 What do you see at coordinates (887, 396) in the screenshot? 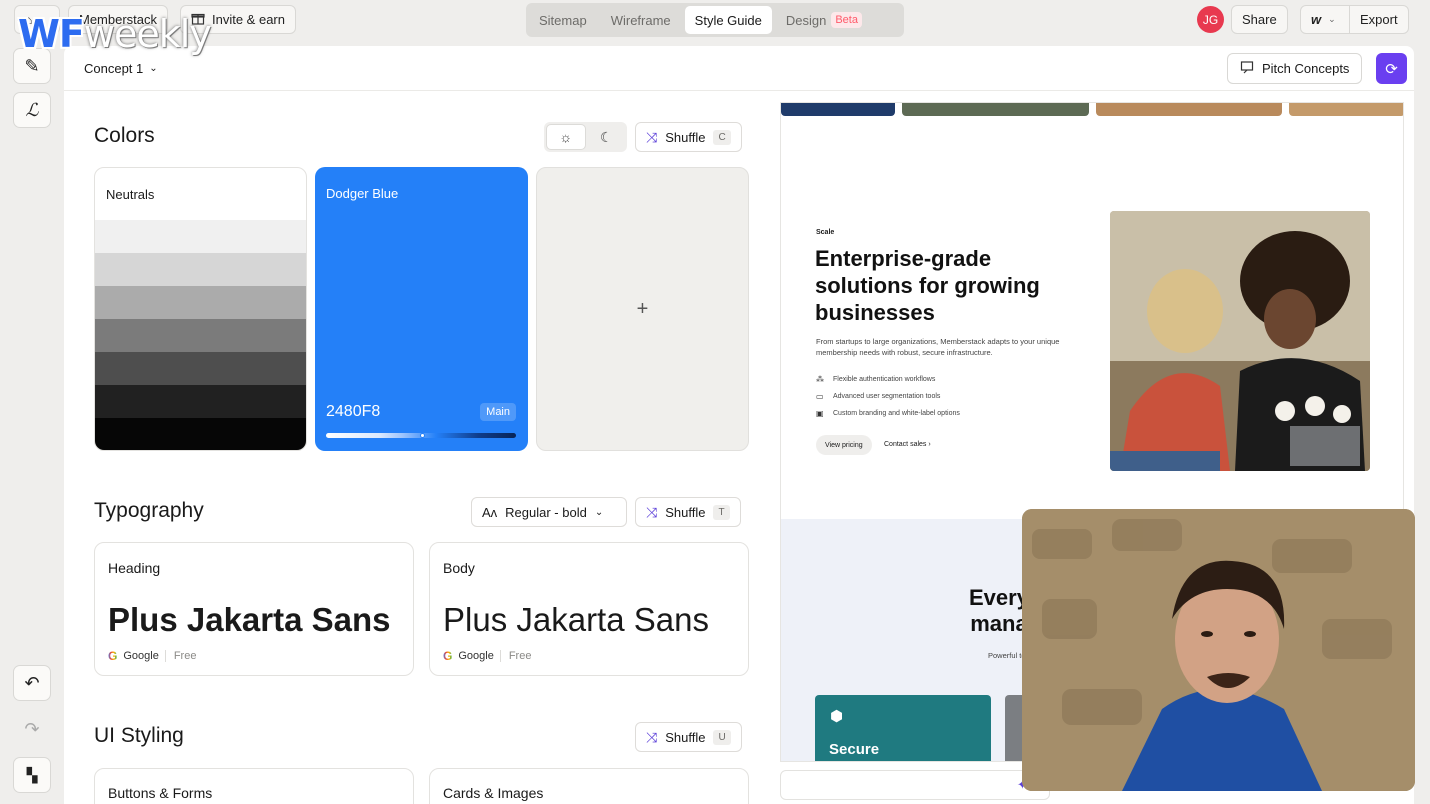
I see `bullet-text: Advanced user segmentation tools` at bounding box center [887, 396].